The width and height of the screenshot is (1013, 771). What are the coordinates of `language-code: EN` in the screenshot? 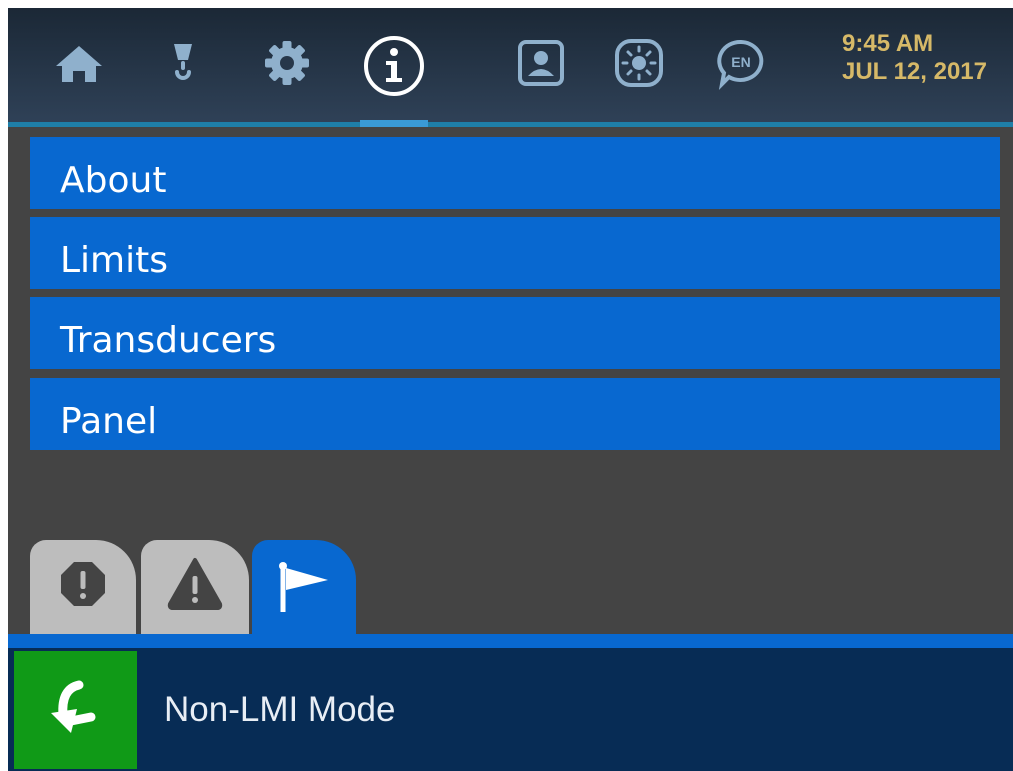 It's located at (740, 62).